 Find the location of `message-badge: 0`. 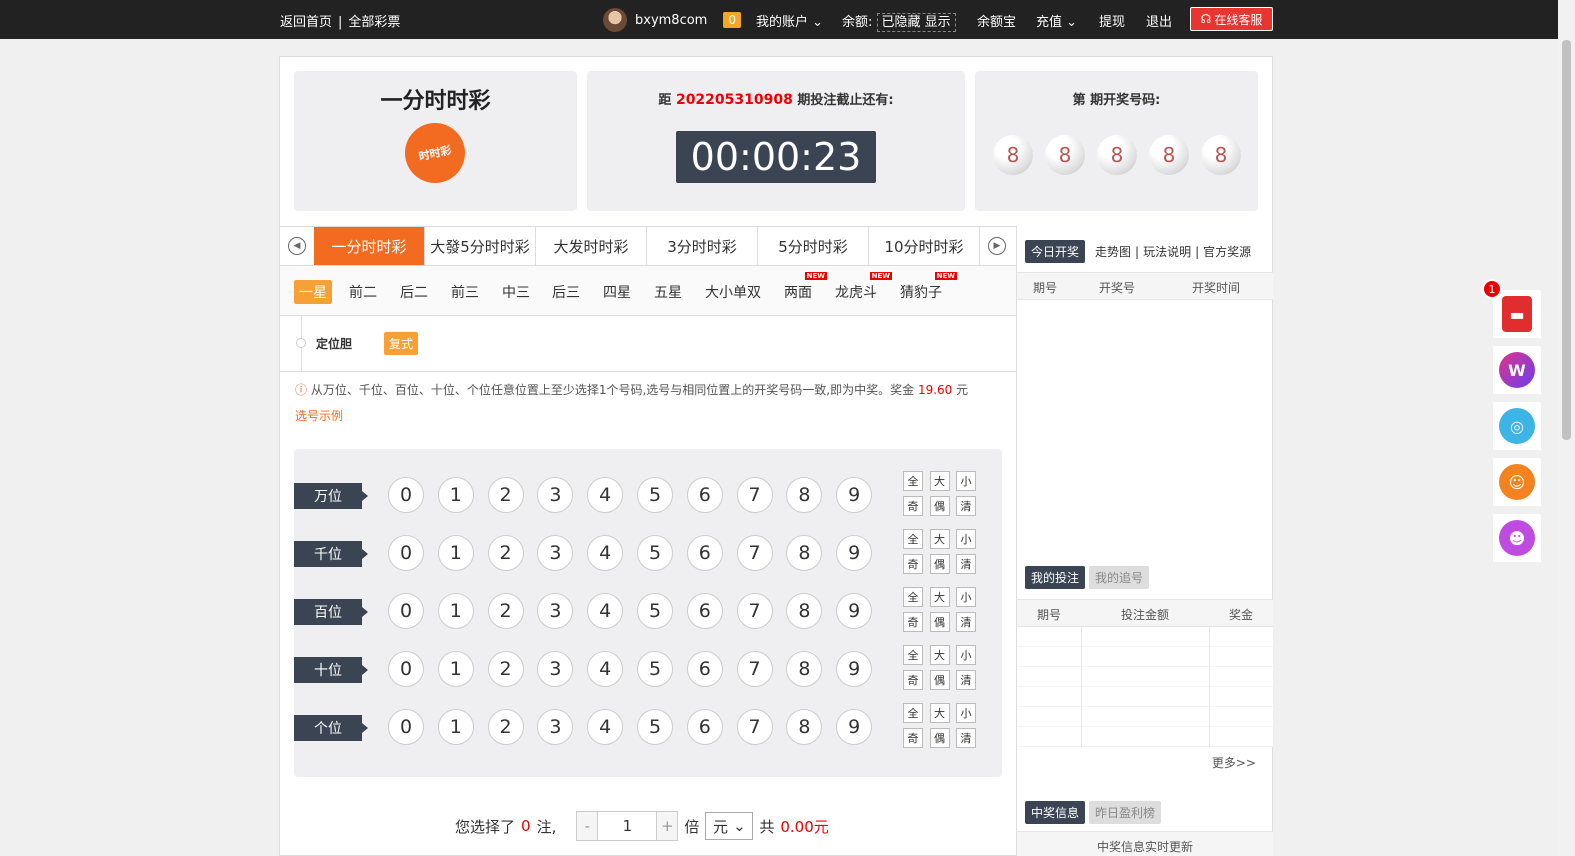

message-badge: 0 is located at coordinates (732, 20).